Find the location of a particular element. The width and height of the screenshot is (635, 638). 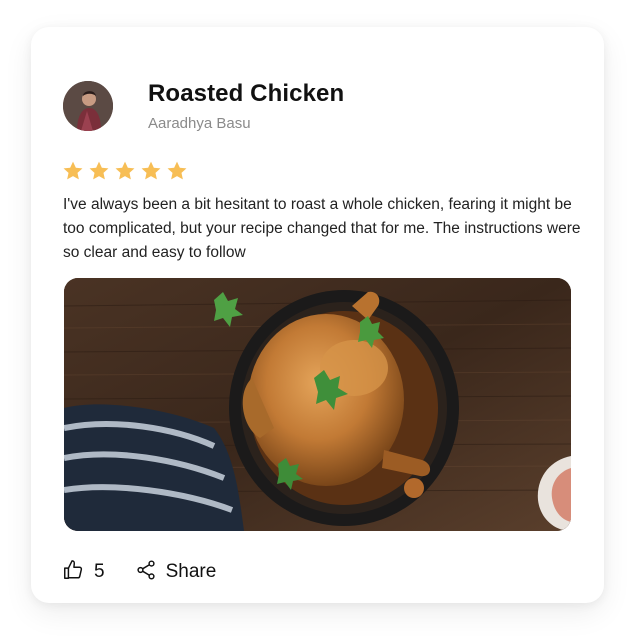

action-bar: 5 Share is located at coordinates (139, 572).